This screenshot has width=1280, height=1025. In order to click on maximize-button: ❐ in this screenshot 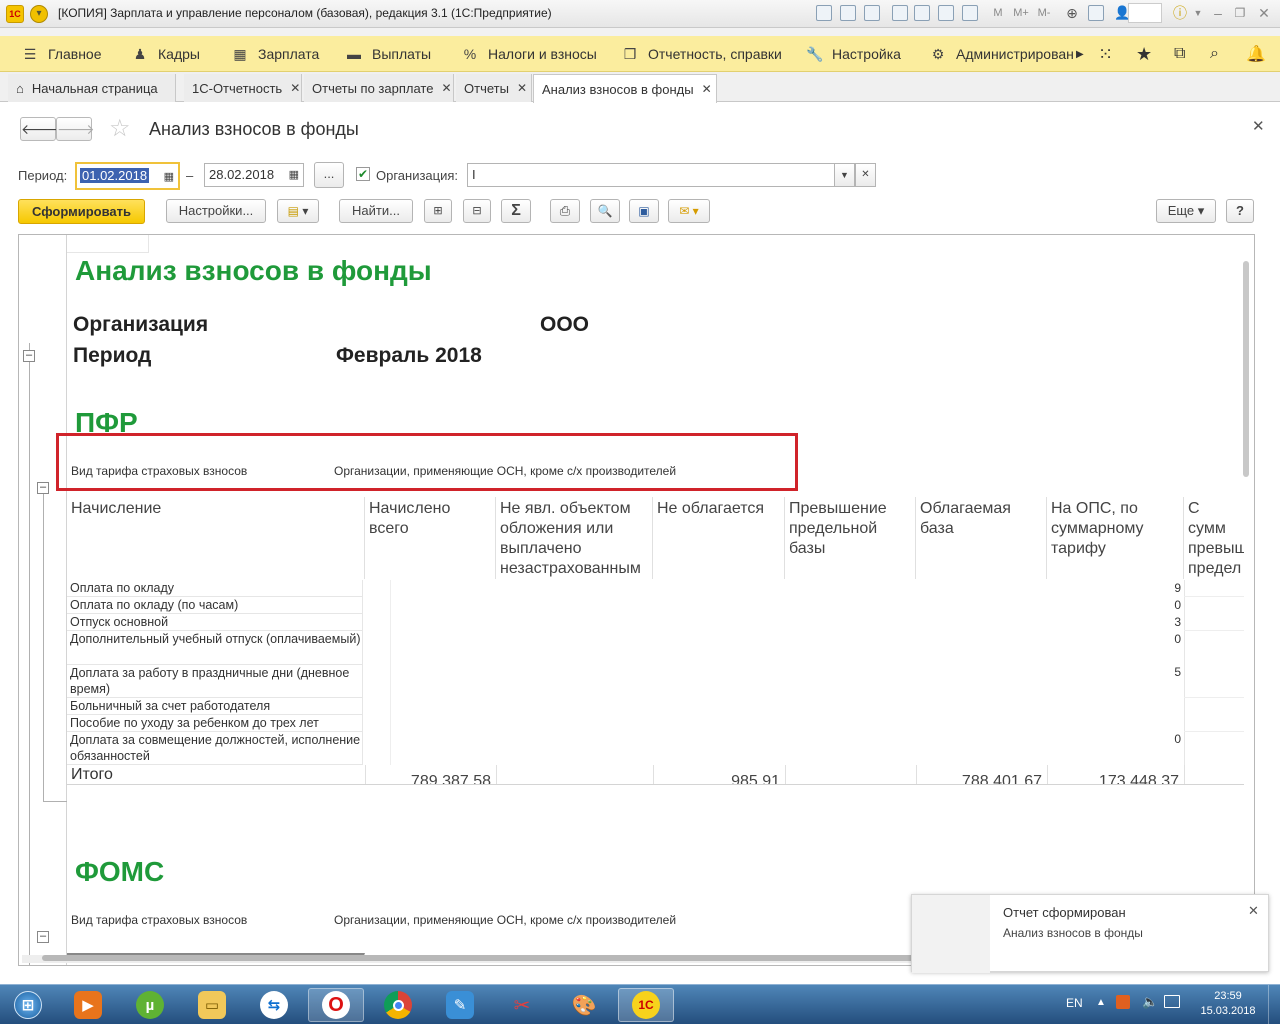, I will do `click(1240, 13)`.